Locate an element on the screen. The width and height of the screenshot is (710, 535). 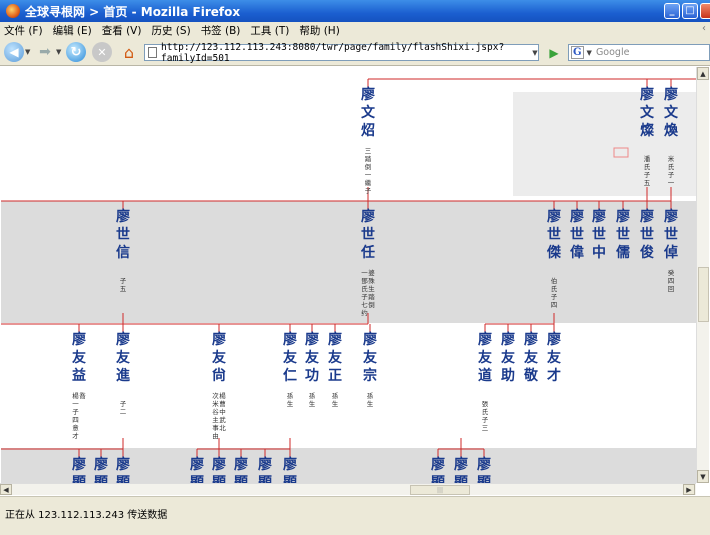
person-node: 廖友才 is located at coordinates (554, 357).